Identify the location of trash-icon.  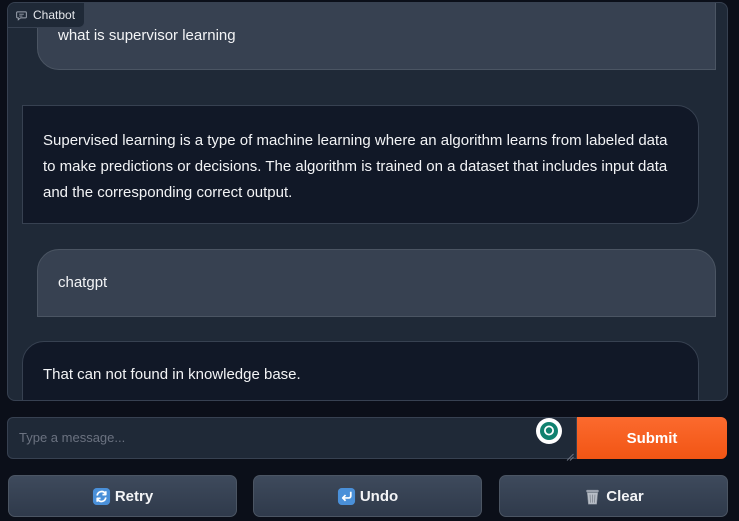
(592, 496).